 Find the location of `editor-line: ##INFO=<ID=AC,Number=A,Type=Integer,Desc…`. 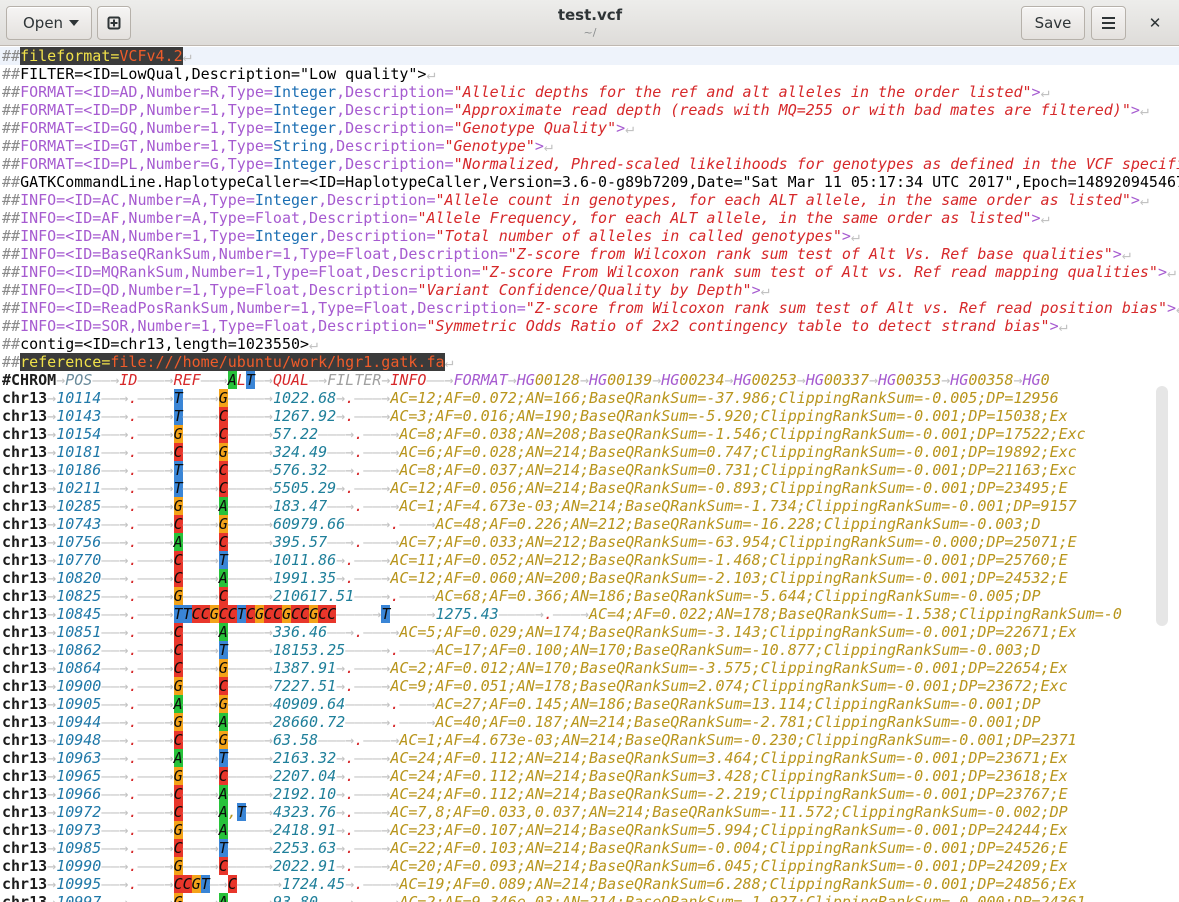

editor-line: ##INFO=<ID=AC,Number=A,Type=Integer,Desc… is located at coordinates (590, 200).